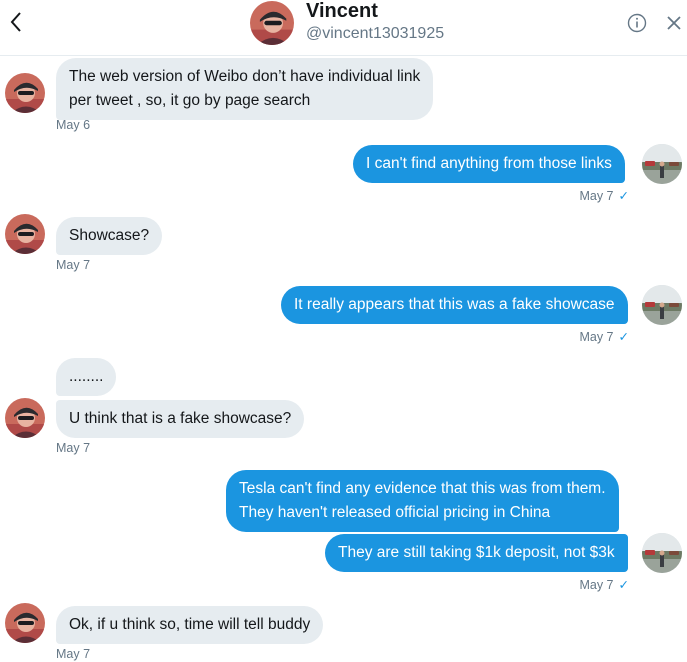 The height and width of the screenshot is (662, 687). Describe the element at coordinates (16, 22) in the screenshot. I see `chevron-left-icon` at that location.